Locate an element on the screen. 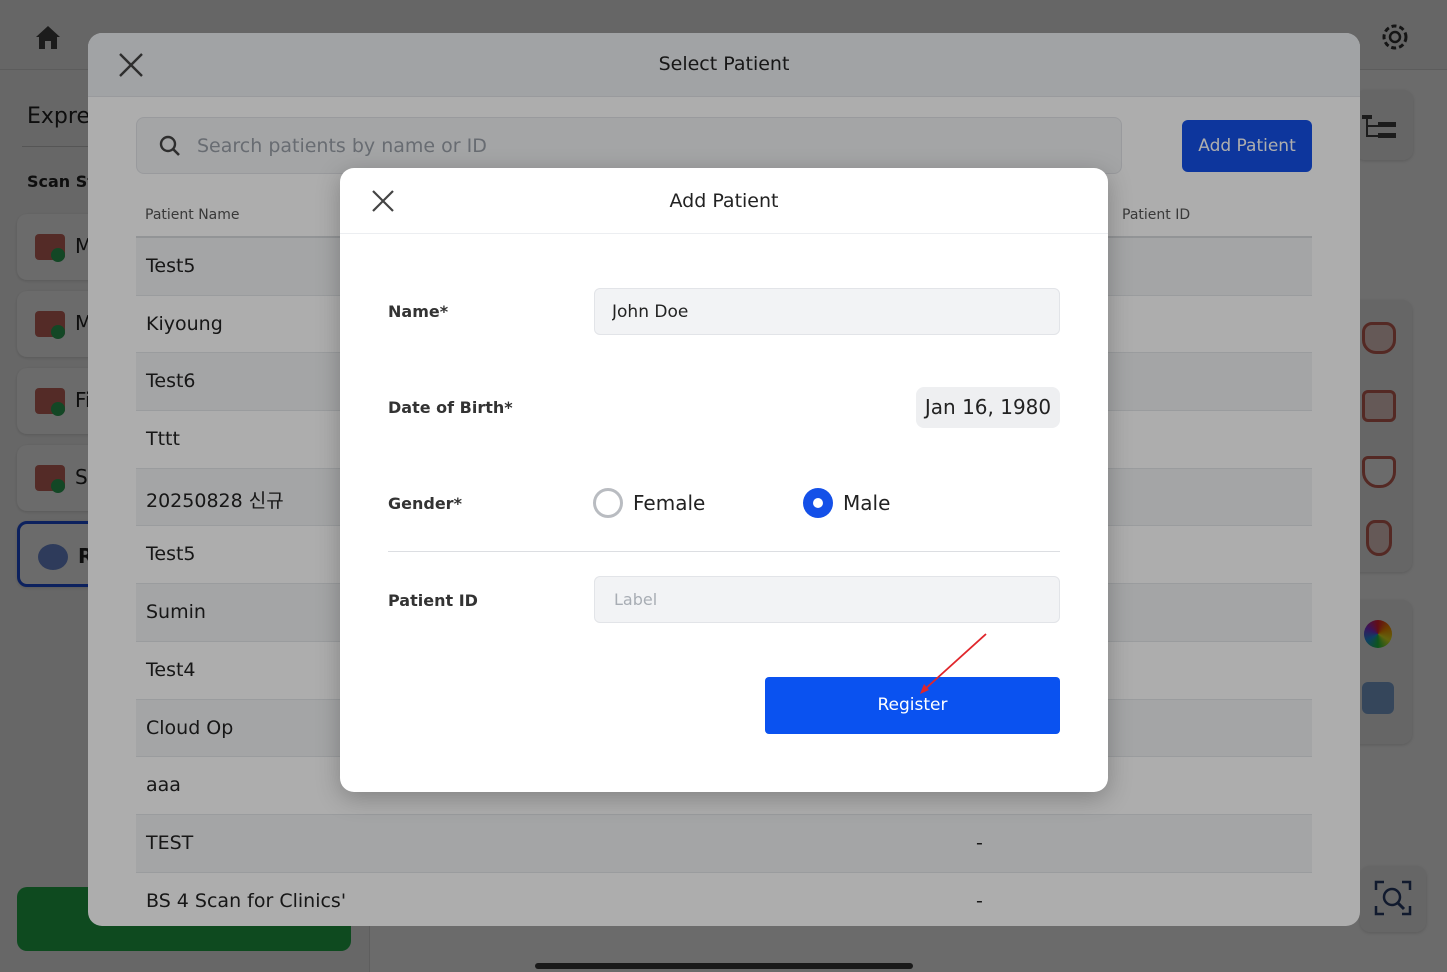  annotation-arrow is located at coordinates (953, 663).